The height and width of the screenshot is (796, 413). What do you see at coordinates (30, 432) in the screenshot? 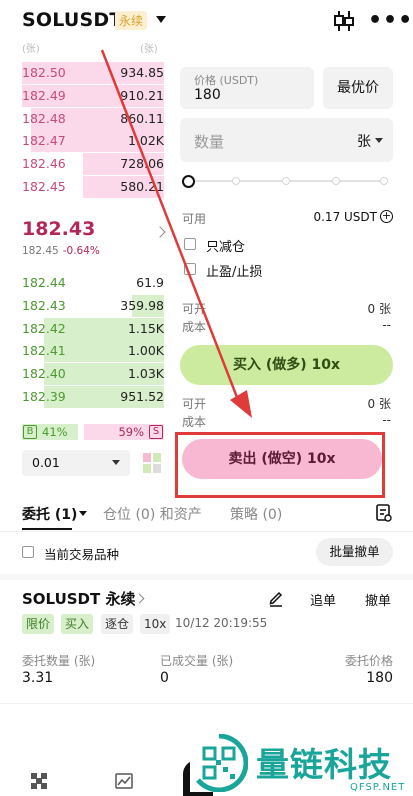
I see `buy-badge: B` at bounding box center [30, 432].